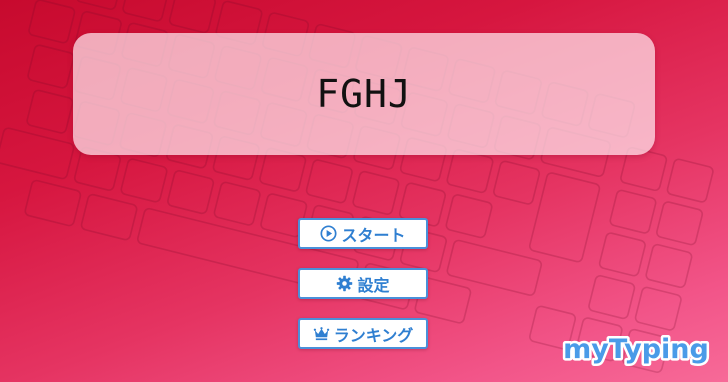 The width and height of the screenshot is (728, 382). Describe the element at coordinates (344, 283) in the screenshot. I see `gear-icon` at that location.